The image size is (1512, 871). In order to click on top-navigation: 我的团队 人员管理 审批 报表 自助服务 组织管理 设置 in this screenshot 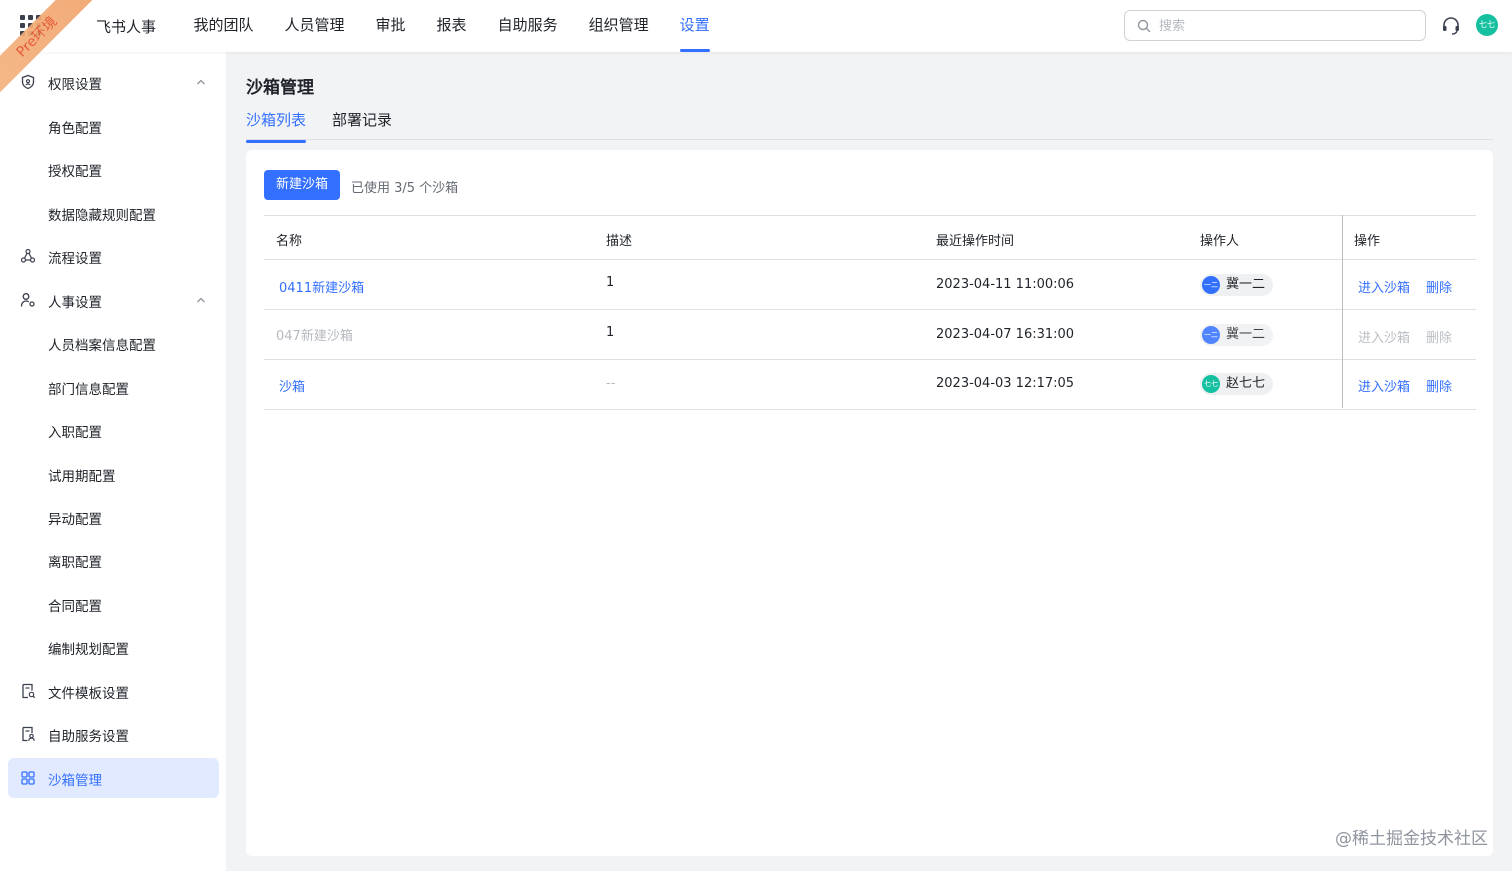, I will do `click(451, 26)`.